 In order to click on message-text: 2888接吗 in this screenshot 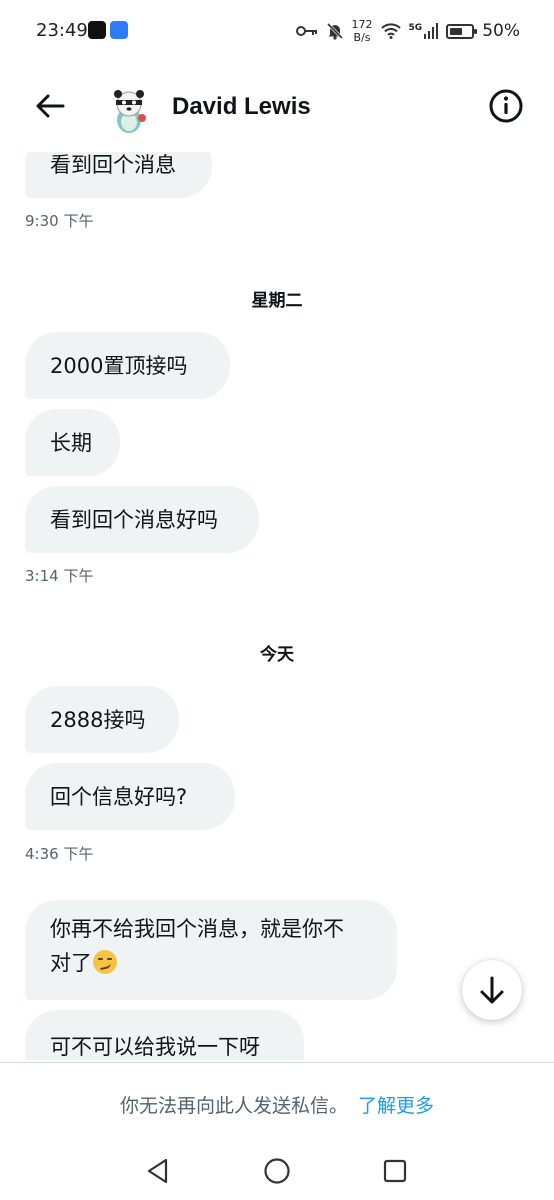, I will do `click(98, 719)`.